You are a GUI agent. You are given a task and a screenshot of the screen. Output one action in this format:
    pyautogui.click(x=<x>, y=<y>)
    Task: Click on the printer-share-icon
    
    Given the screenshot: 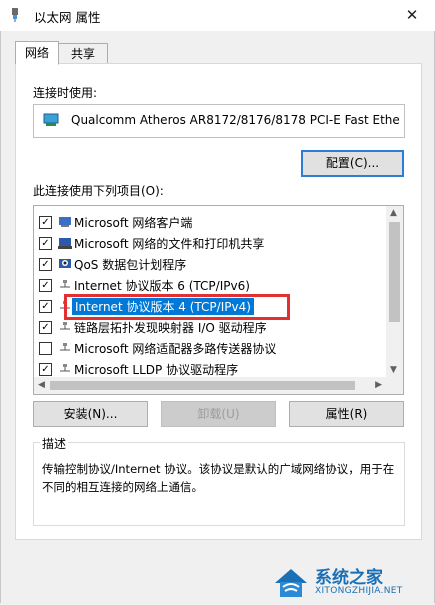 What is the action you would take?
    pyautogui.click(x=65, y=243)
    